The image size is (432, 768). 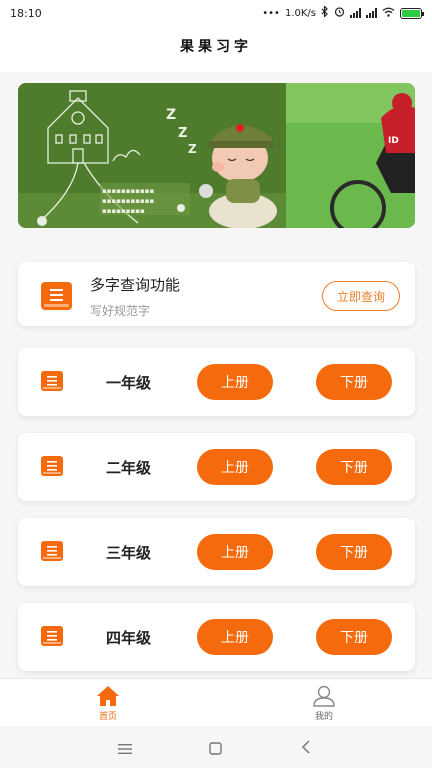 I want to click on home-square-icon, so click(x=215, y=749).